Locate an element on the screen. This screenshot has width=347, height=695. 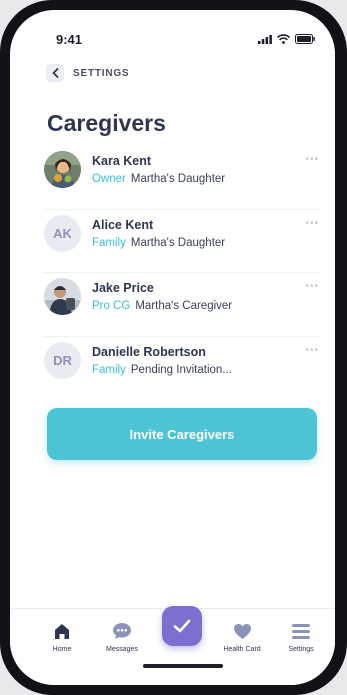
home-indicator is located at coordinates (183, 666).